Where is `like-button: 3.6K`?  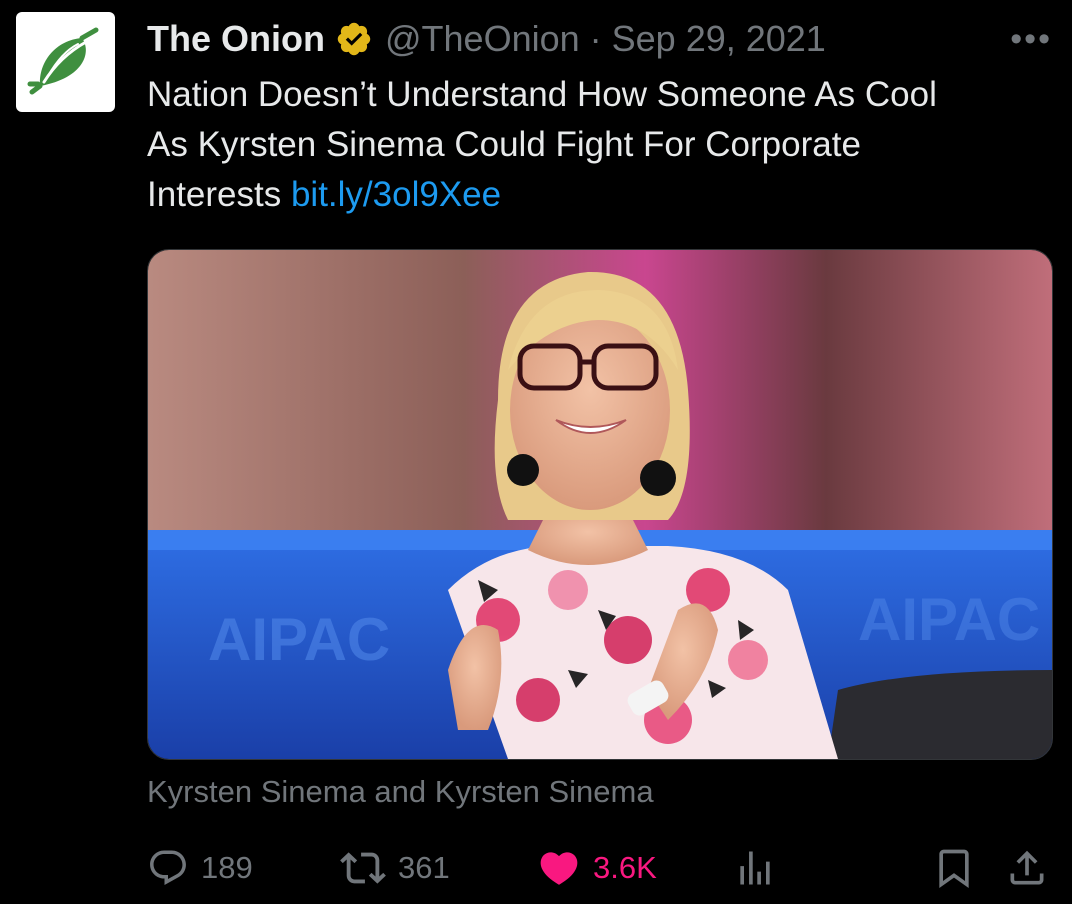
like-button: 3.6K is located at coordinates (597, 868).